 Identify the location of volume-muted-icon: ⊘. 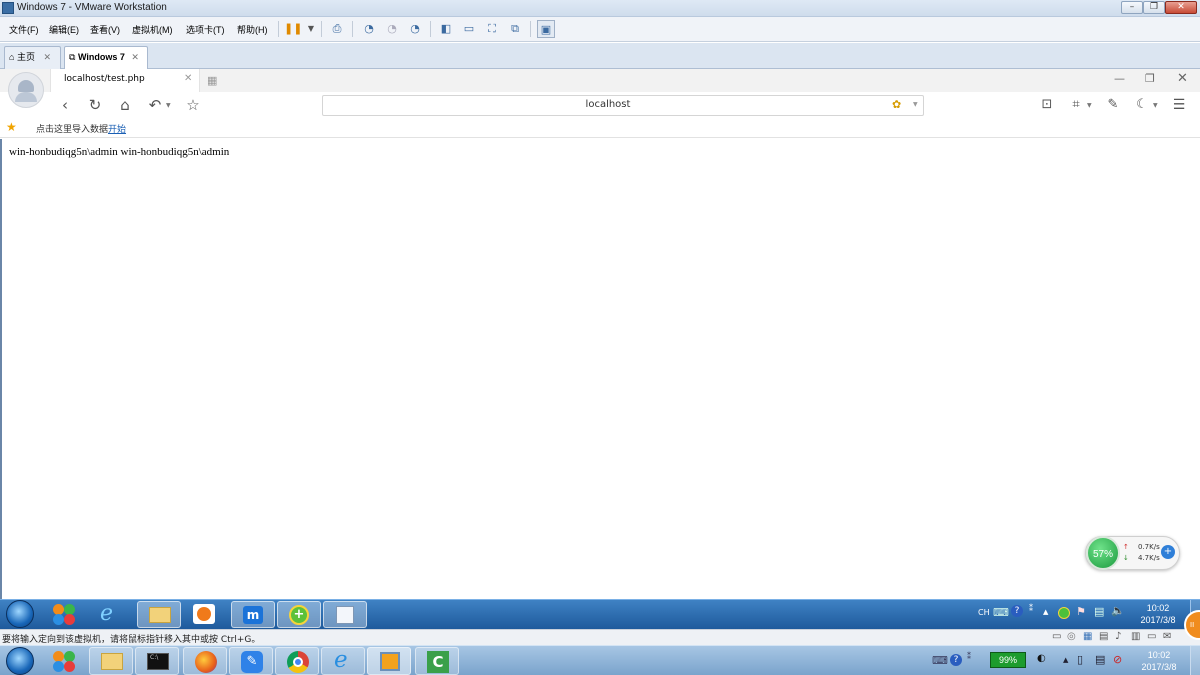
(1117, 659).